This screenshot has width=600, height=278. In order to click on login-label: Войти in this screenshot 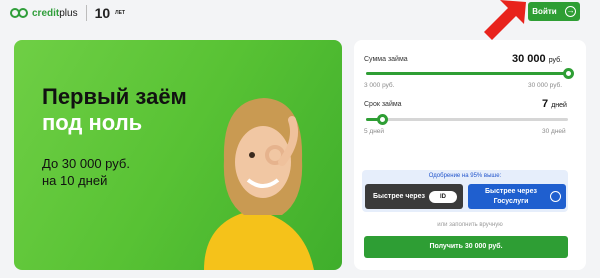, I will do `click(544, 11)`.